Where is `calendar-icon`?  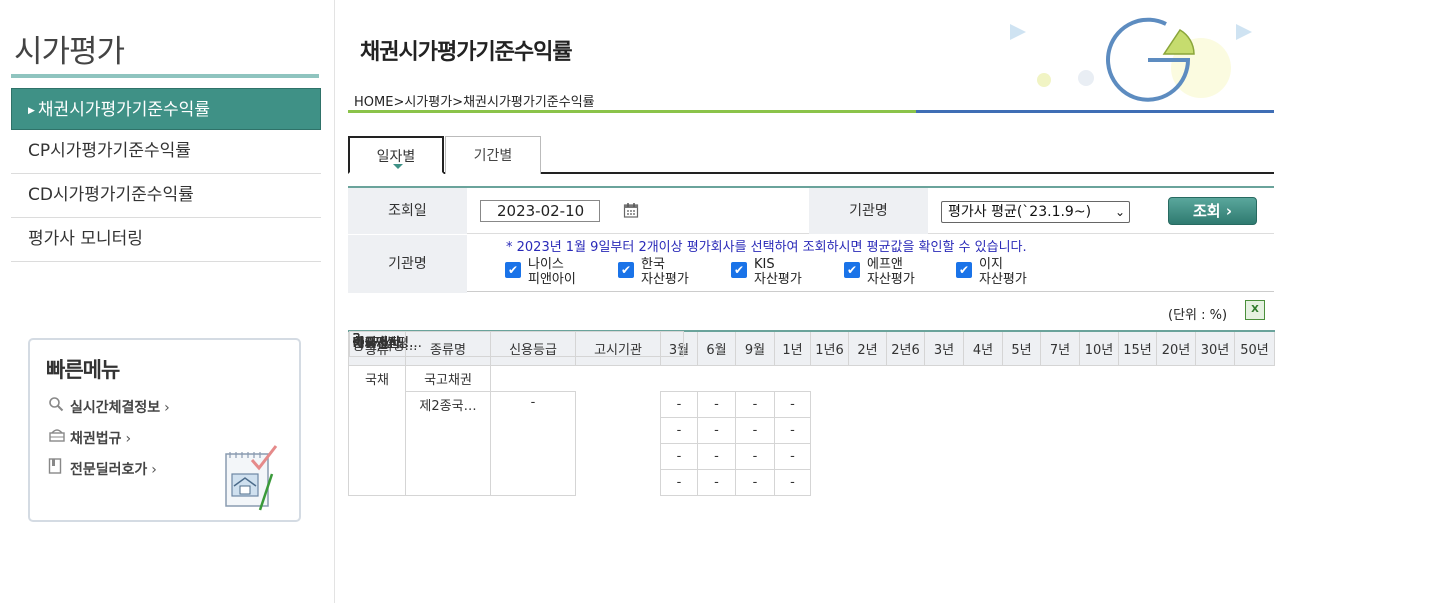
calendar-icon is located at coordinates (631, 212).